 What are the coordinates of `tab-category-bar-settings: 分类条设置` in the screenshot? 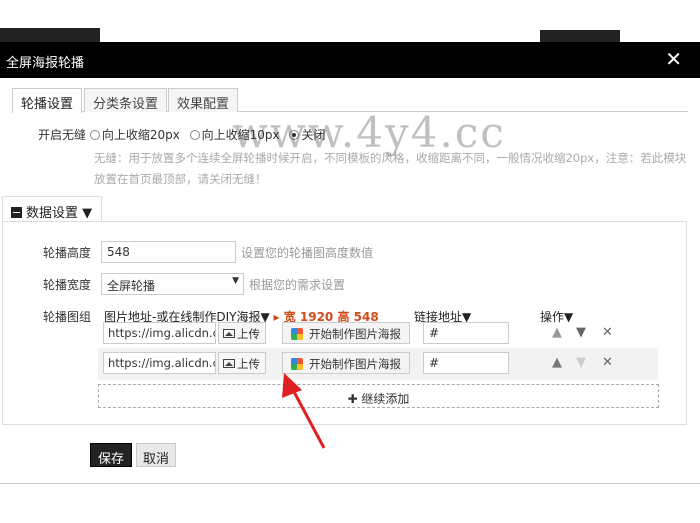 It's located at (126, 100).